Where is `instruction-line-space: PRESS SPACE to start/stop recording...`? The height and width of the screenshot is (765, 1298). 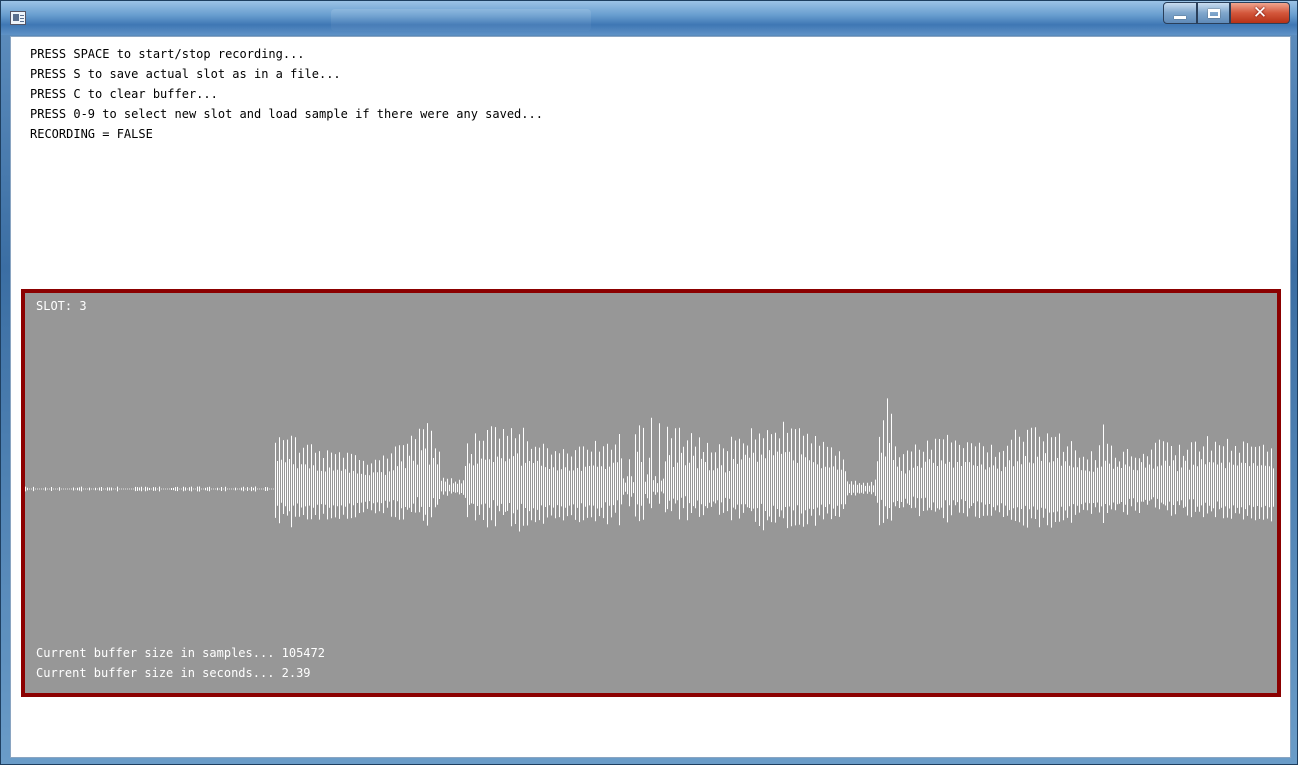 instruction-line-space: PRESS SPACE to start/stop recording... is located at coordinates (167, 54).